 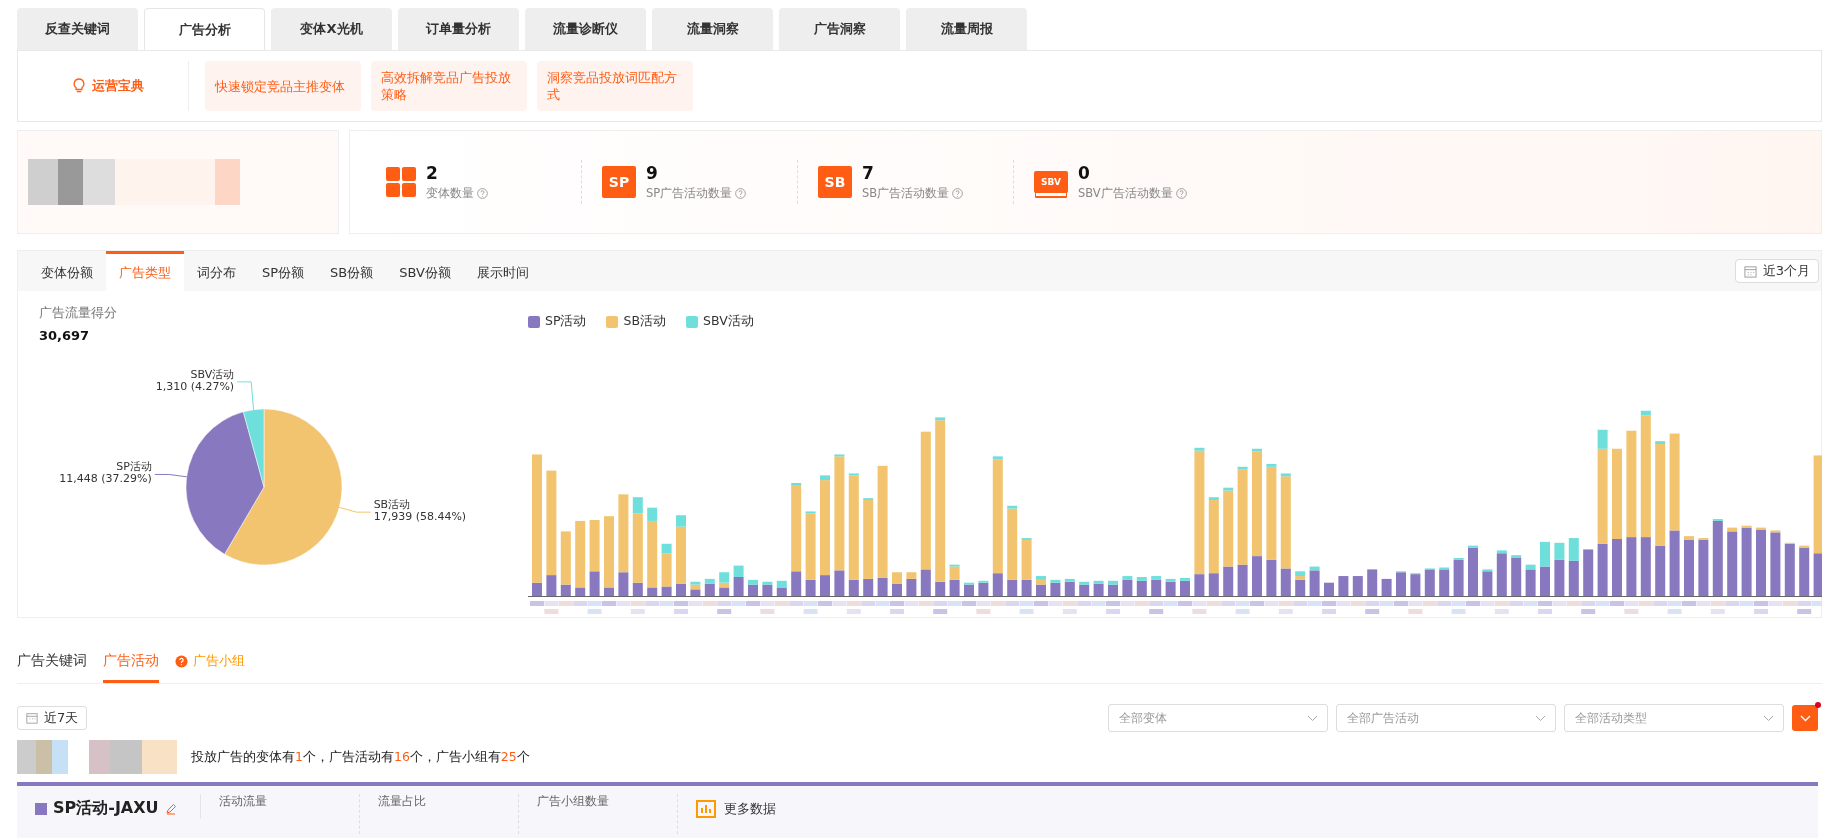 I want to click on stat-value: 7, so click(x=868, y=173).